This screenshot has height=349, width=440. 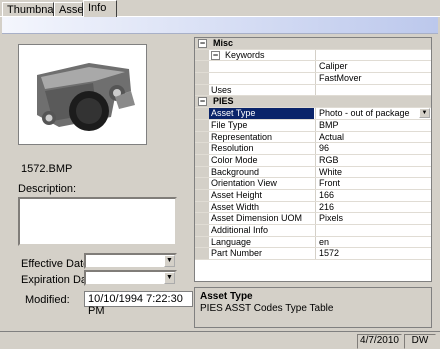 What do you see at coordinates (244, 183) in the screenshot?
I see `property-key: Orientation View` at bounding box center [244, 183].